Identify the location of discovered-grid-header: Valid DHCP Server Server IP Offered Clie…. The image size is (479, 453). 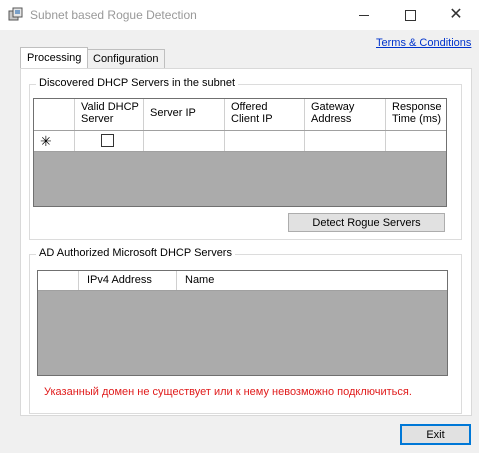
(240, 115).